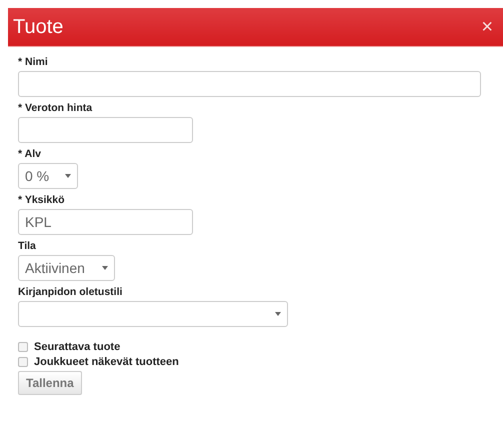 The width and height of the screenshot is (503, 421). What do you see at coordinates (487, 27) in the screenshot?
I see `close-button: ×` at bounding box center [487, 27].